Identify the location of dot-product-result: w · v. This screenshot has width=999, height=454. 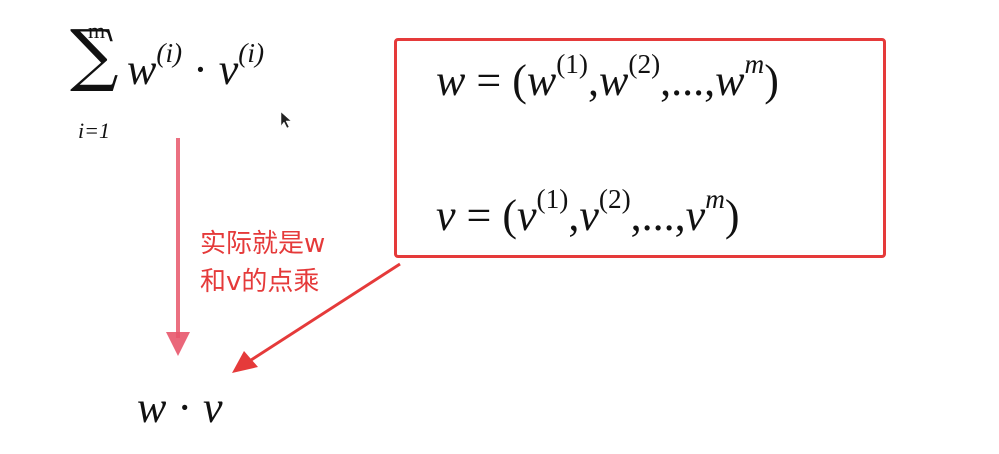
(180, 407).